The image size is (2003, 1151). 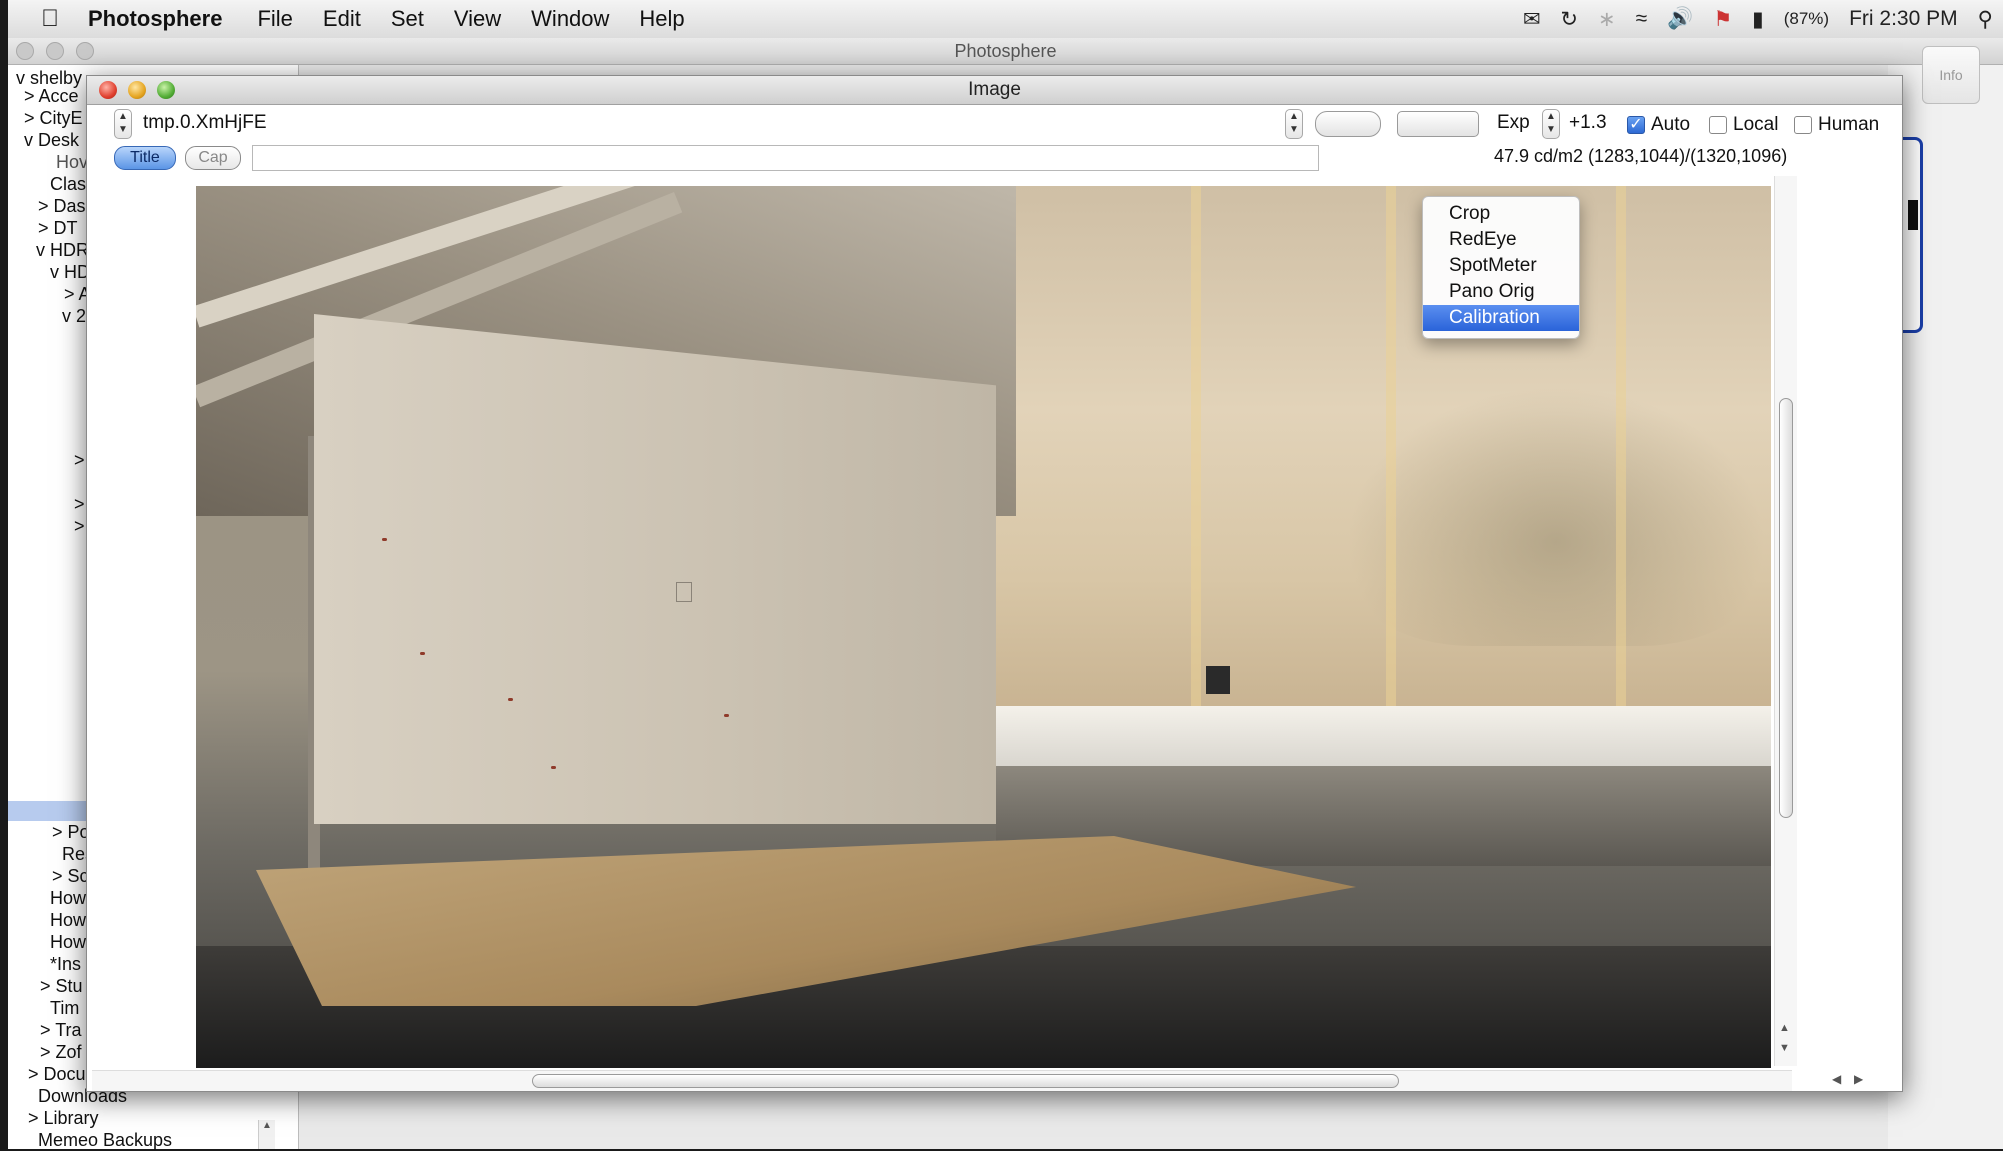 I want to click on minimize-icon, so click(x=137, y=90).